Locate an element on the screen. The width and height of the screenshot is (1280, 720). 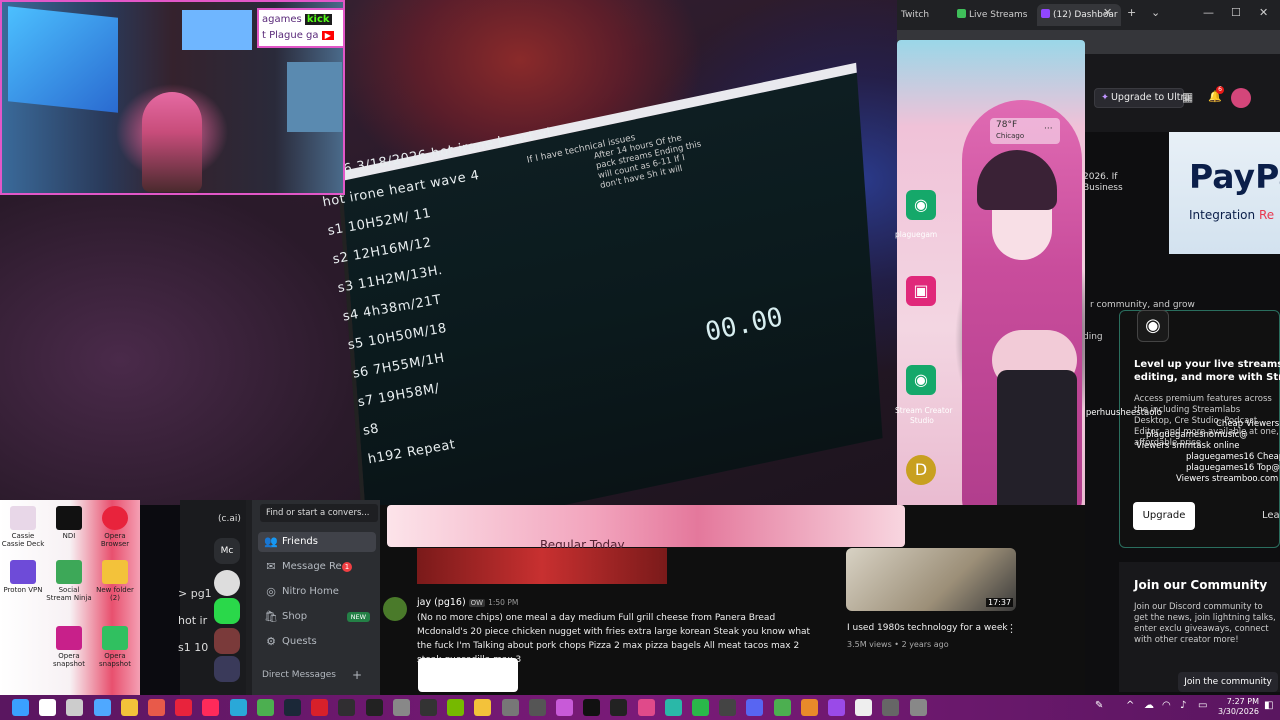
profile-avatar is located at coordinates (1241, 98).